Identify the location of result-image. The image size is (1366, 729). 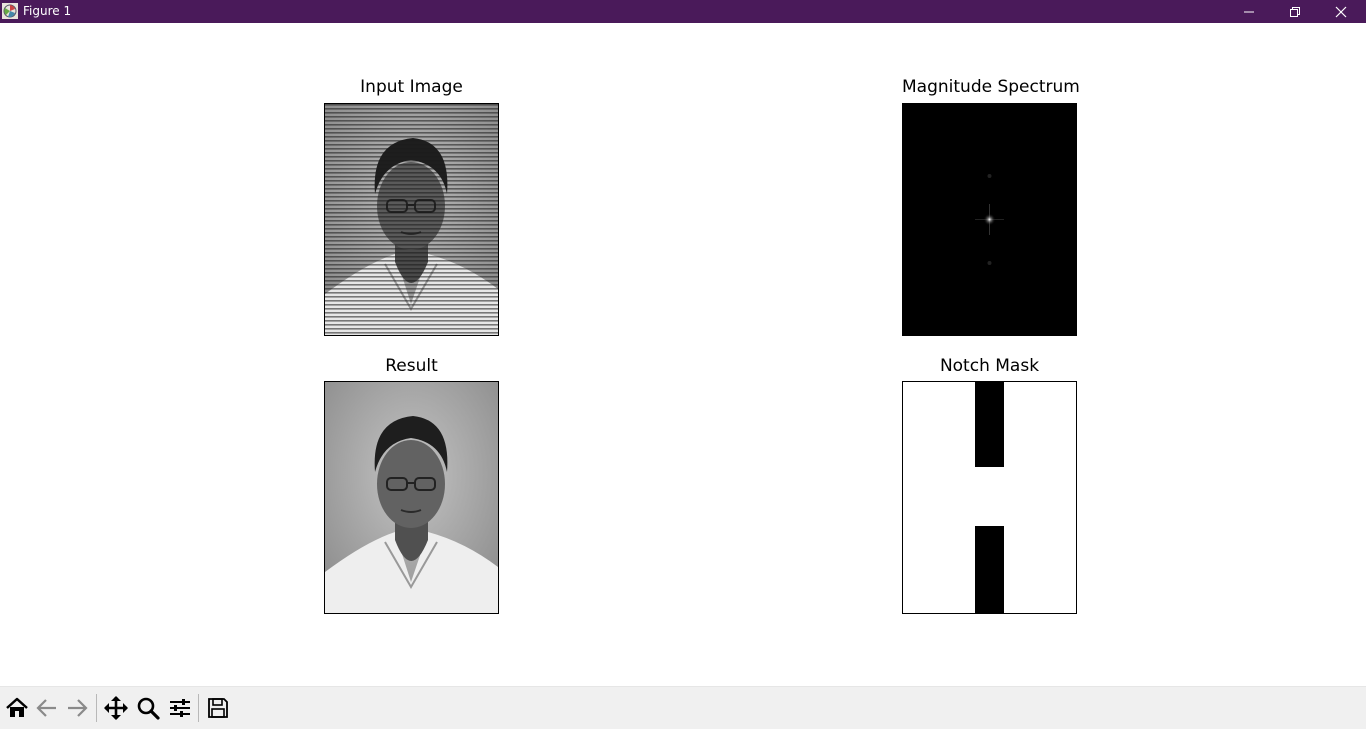
(411, 497).